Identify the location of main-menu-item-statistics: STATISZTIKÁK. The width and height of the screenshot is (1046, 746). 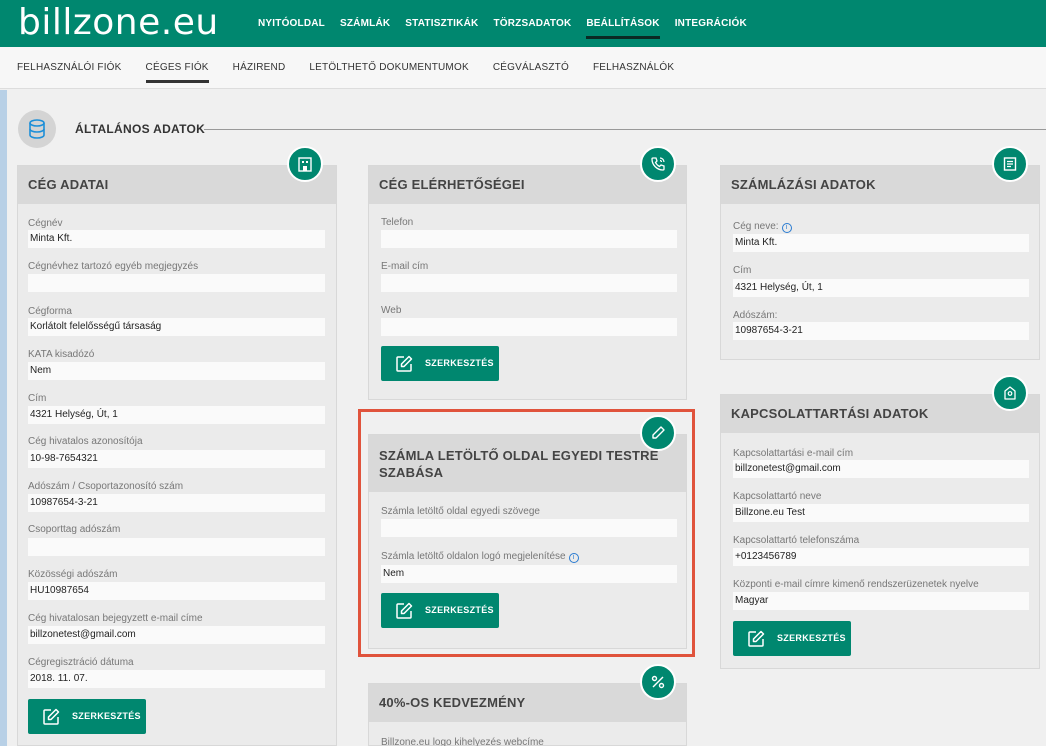
(441, 23).